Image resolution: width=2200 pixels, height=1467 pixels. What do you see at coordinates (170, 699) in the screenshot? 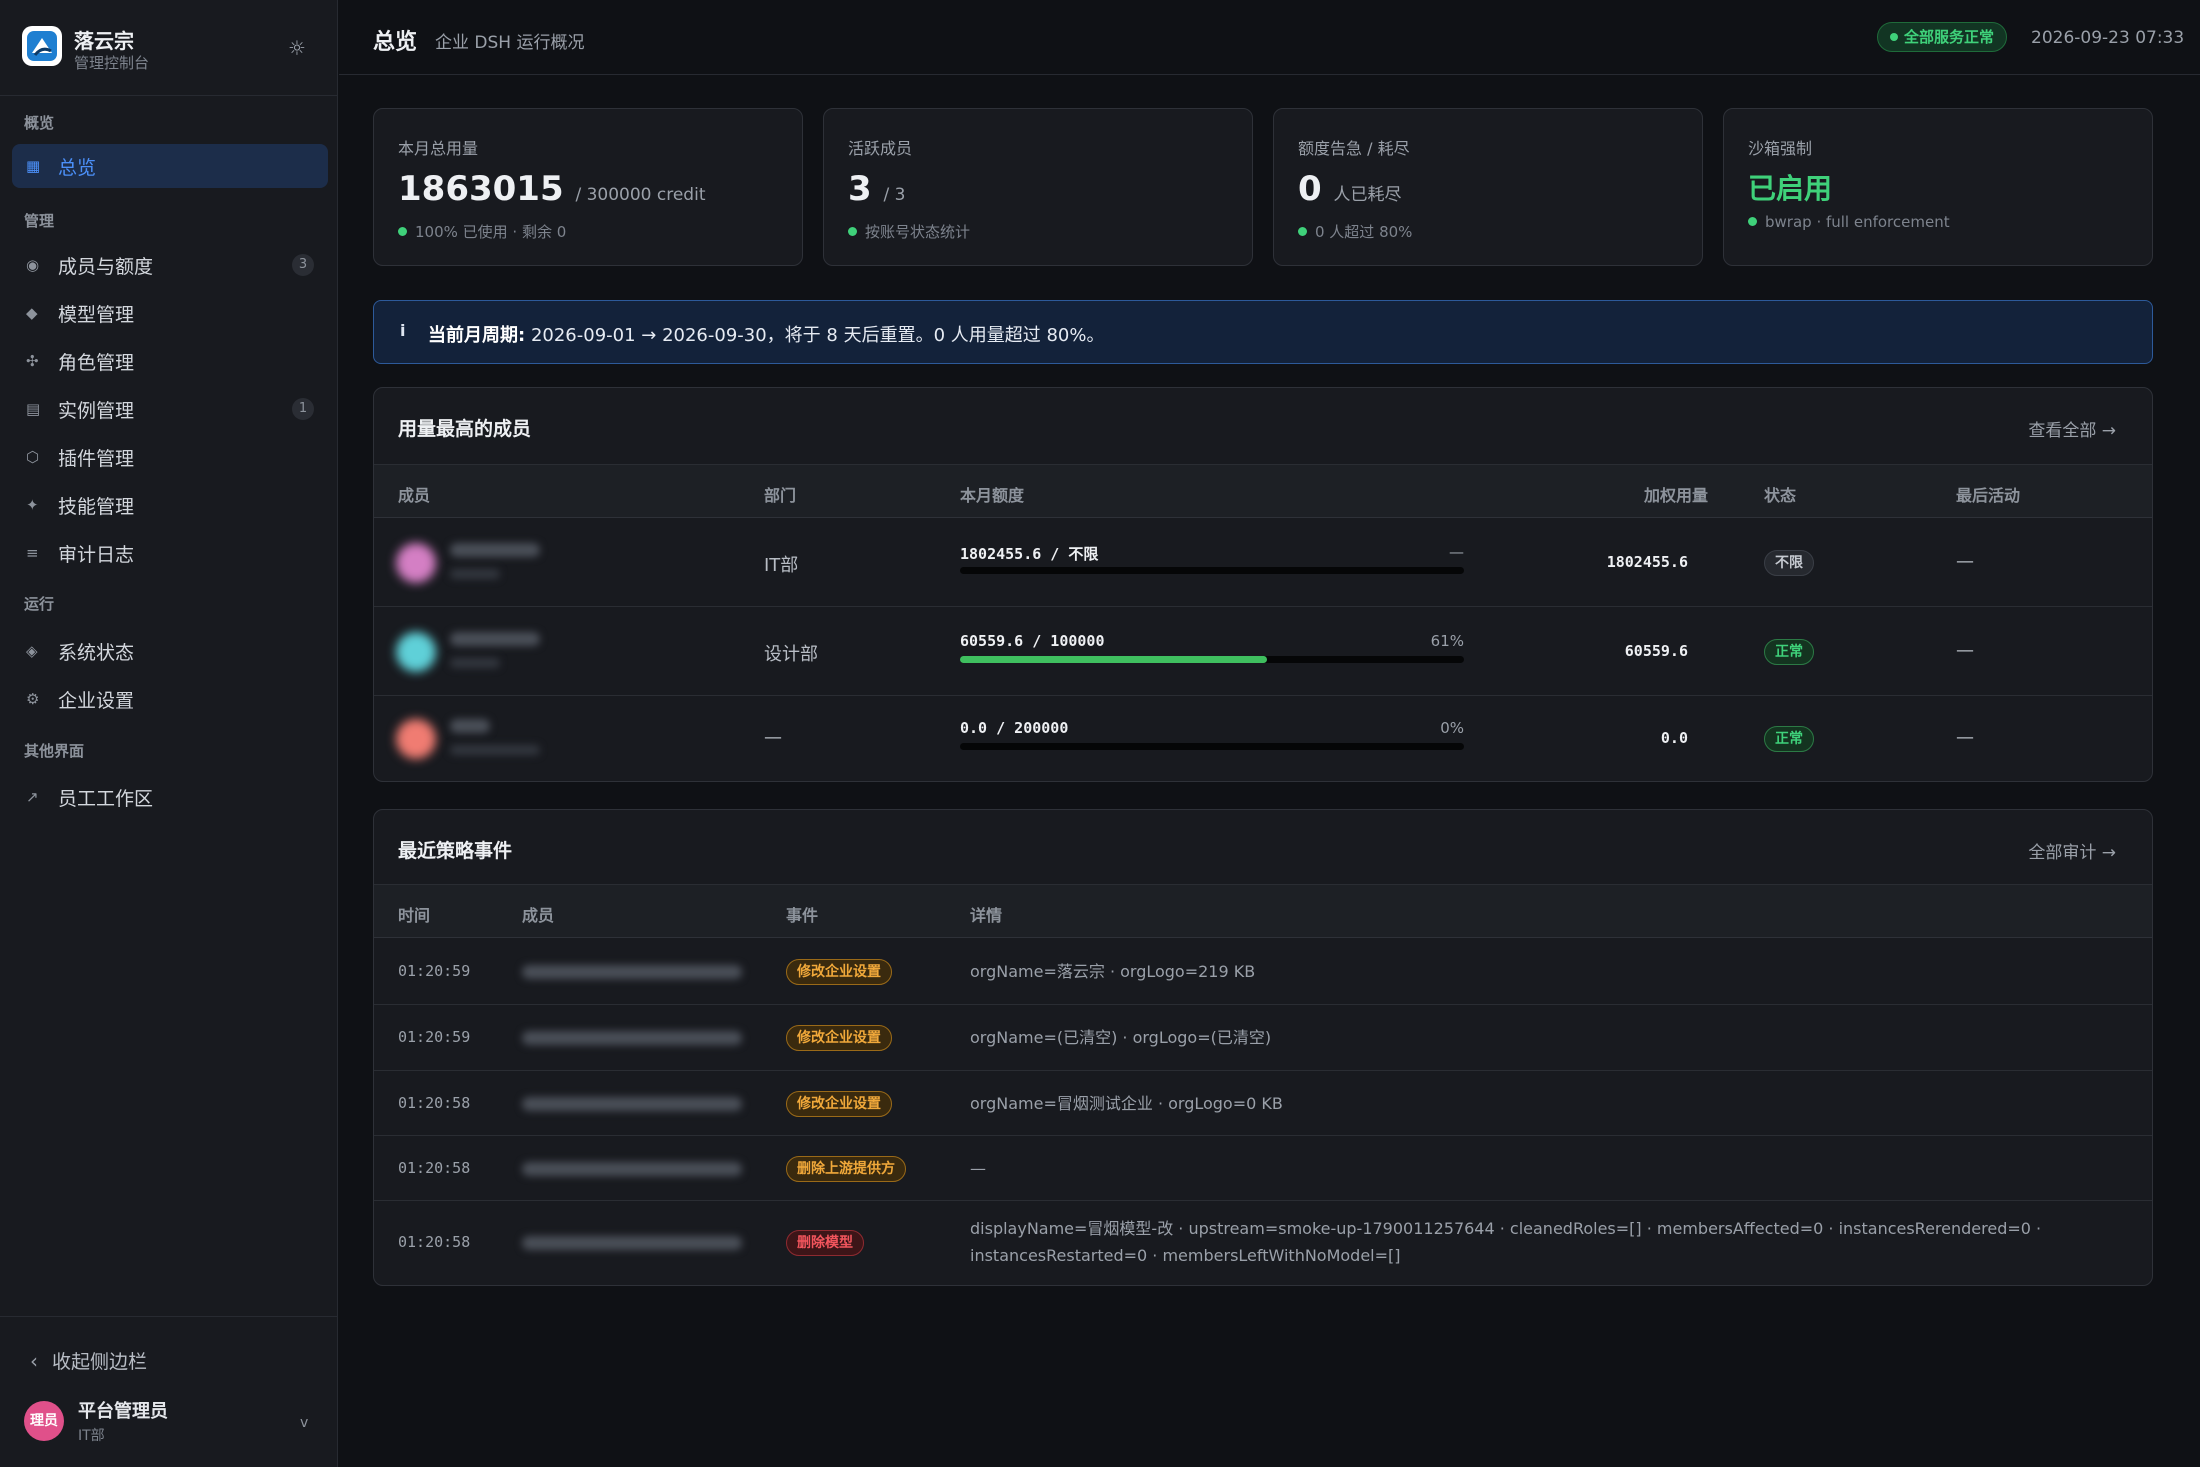
I see `sidebar-item: ⚙ 企业设置` at bounding box center [170, 699].